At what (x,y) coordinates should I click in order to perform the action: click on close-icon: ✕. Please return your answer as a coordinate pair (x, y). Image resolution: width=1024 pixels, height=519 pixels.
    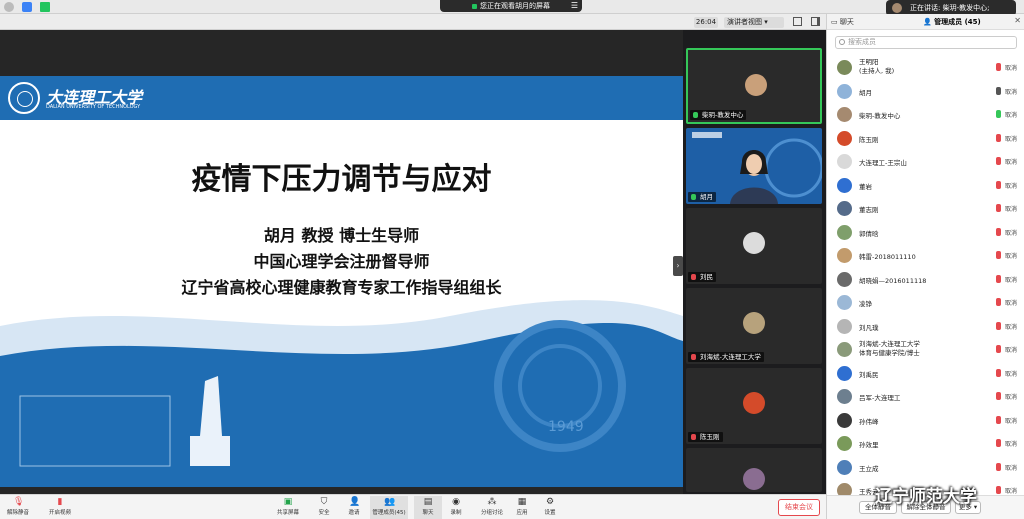
    Looking at the image, I should click on (1017, 20).